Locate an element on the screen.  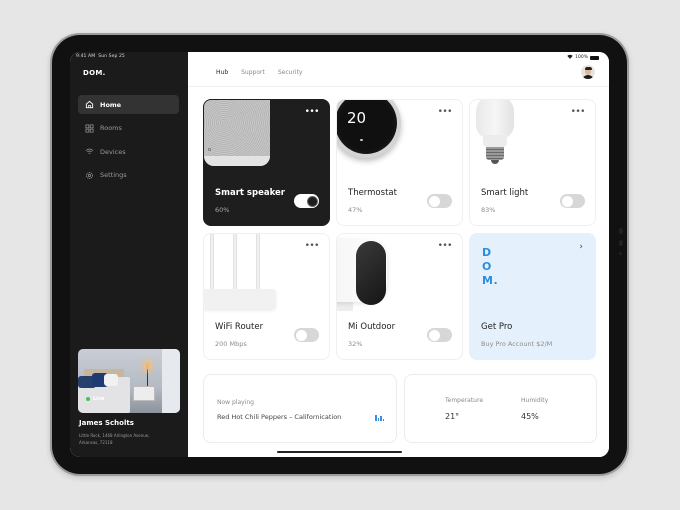
device-card-smart-light: ••• Smart light 83% is located at coordinates (532, 162).